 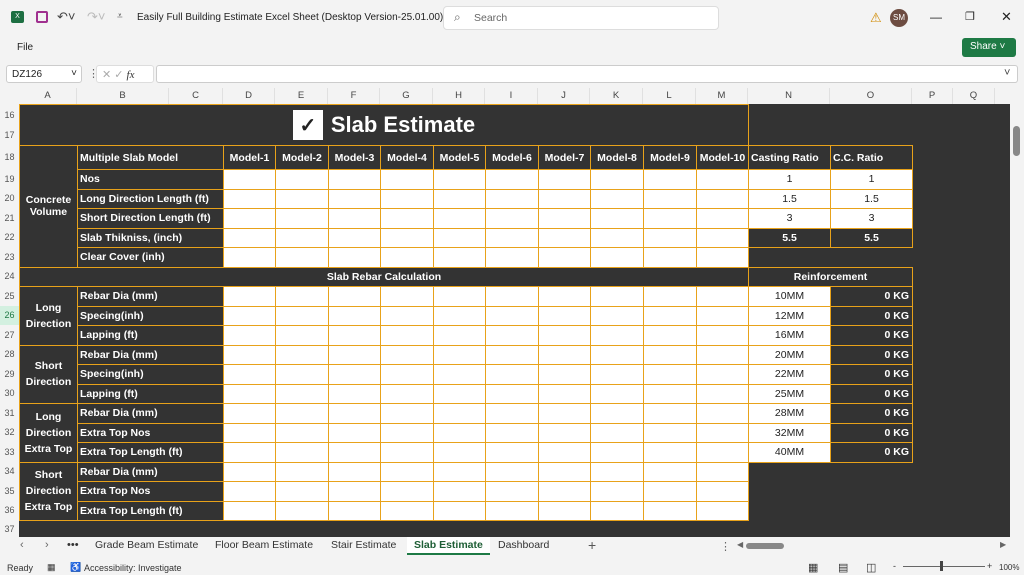 I want to click on row-header-19: 19, so click(x=9, y=179).